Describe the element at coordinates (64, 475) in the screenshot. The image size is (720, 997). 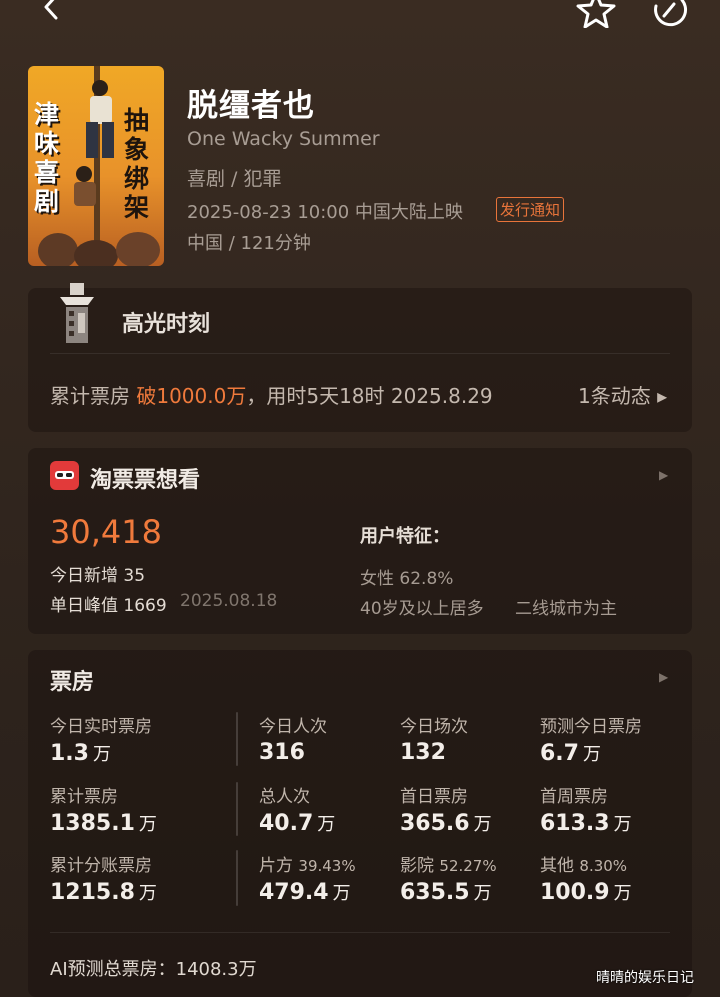
I see `taopiao-logo-icon` at that location.